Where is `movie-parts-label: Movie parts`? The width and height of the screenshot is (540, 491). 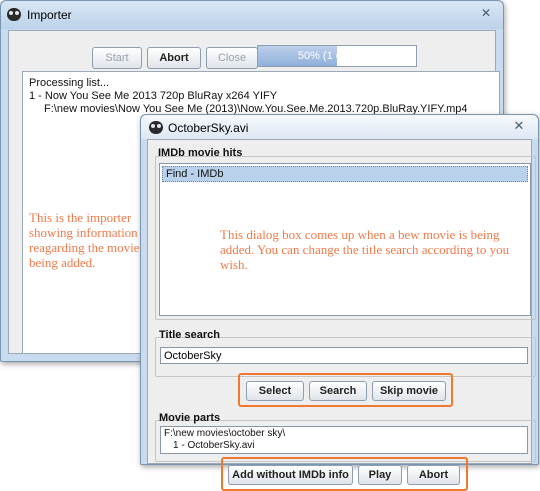
movie-parts-label: Movie parts is located at coordinates (190, 418).